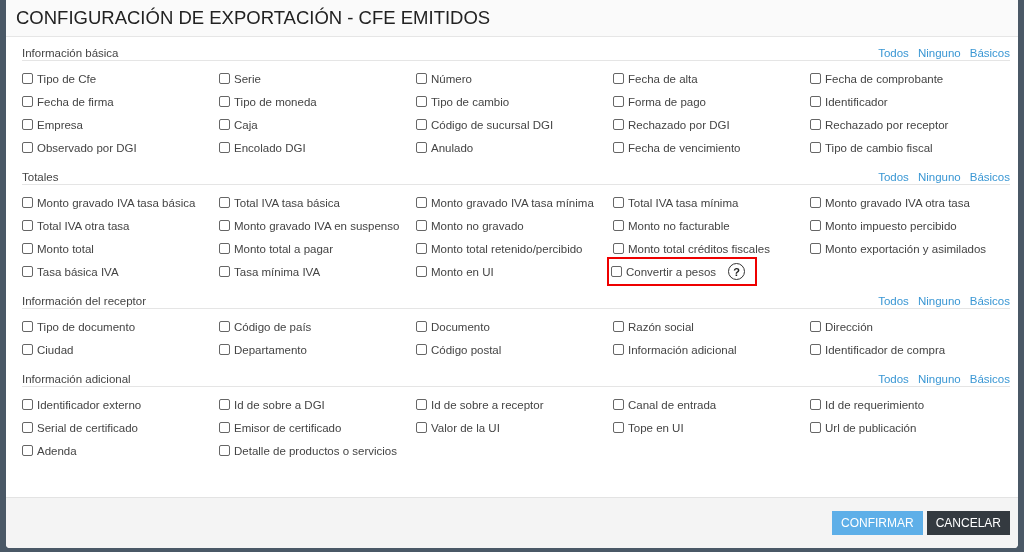 Image resolution: width=1024 pixels, height=552 pixels. I want to click on option-label: Id de requerimiento, so click(875, 404).